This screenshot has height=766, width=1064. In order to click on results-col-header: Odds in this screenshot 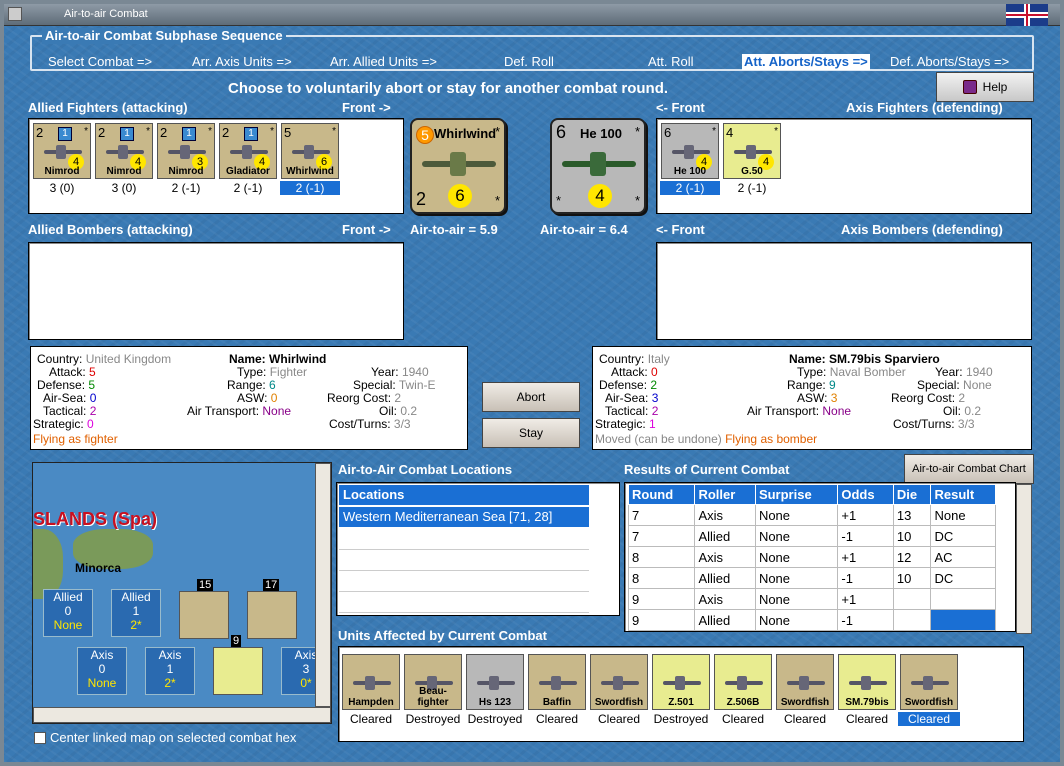, I will do `click(865, 494)`.